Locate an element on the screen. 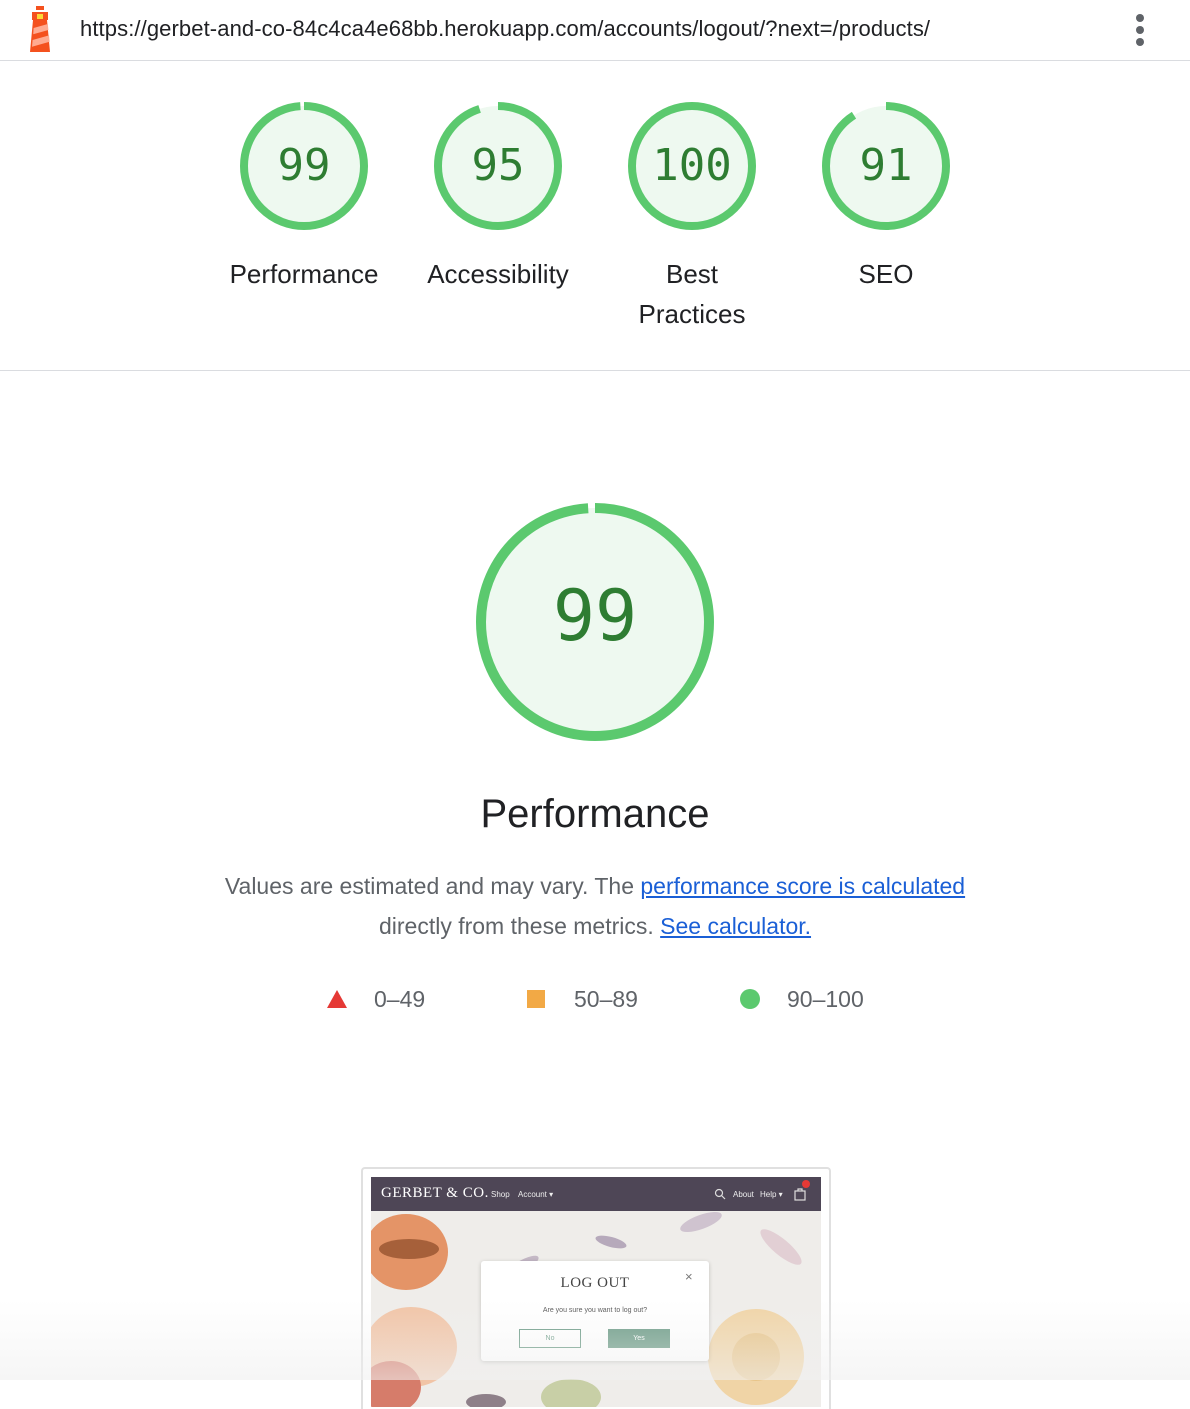 The height and width of the screenshot is (1409, 1190). gauge-label: Accessibility is located at coordinates (498, 274).